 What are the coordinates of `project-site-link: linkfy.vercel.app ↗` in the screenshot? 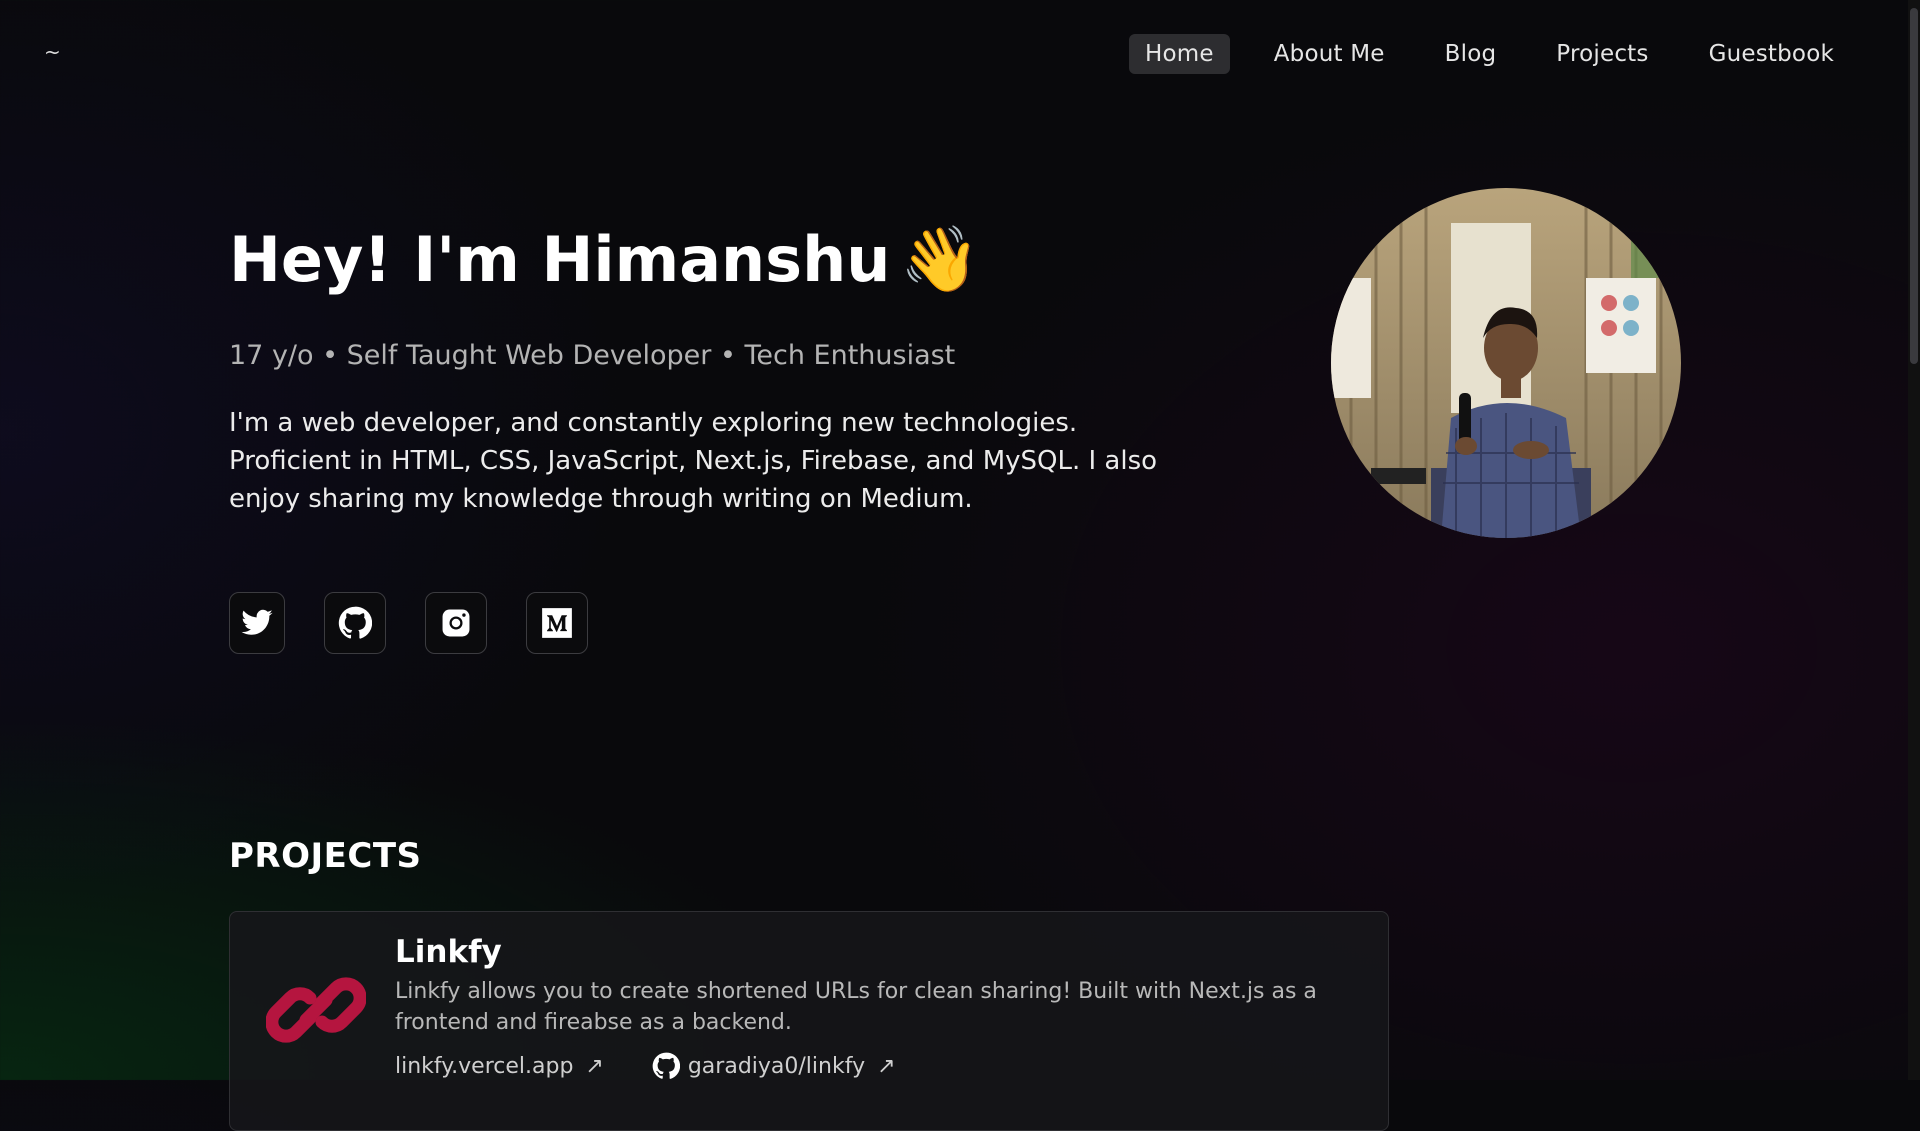 It's located at (499, 1066).